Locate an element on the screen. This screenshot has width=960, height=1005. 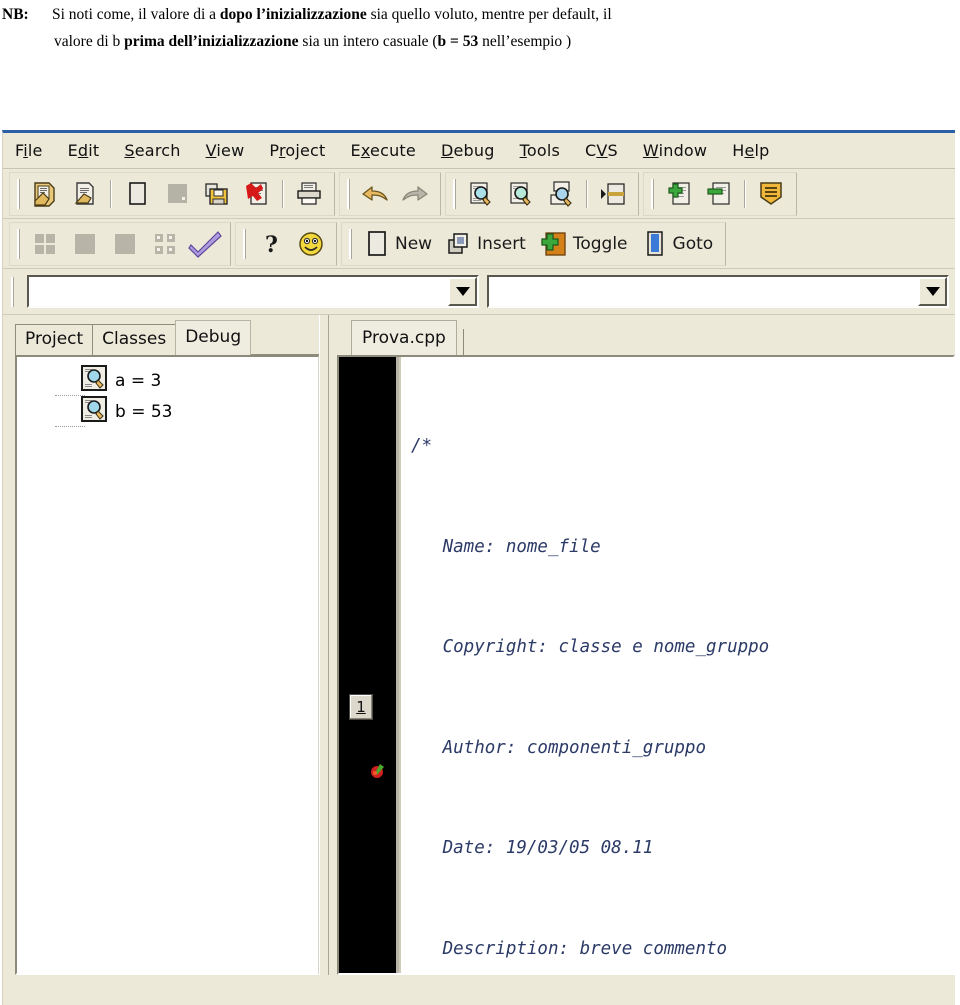
member-combo is located at coordinates (718, 291).